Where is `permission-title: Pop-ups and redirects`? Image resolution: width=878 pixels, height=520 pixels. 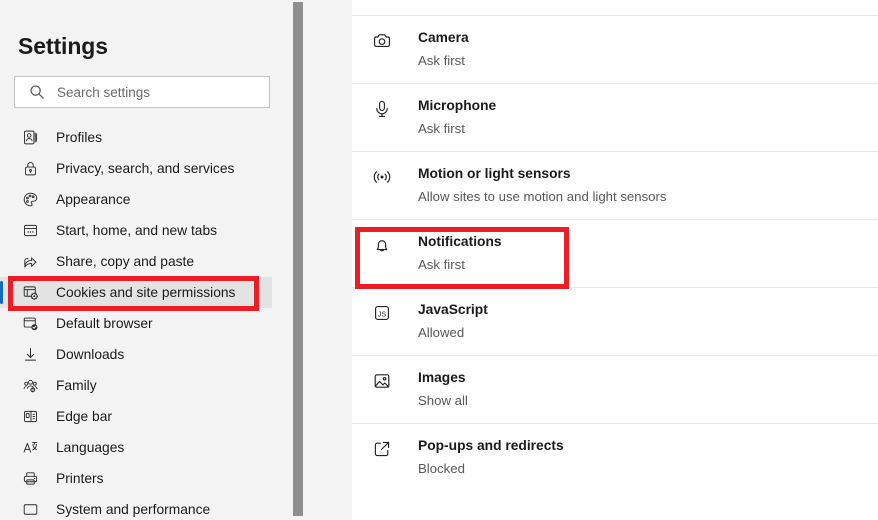 permission-title: Pop-ups and redirects is located at coordinates (491, 445).